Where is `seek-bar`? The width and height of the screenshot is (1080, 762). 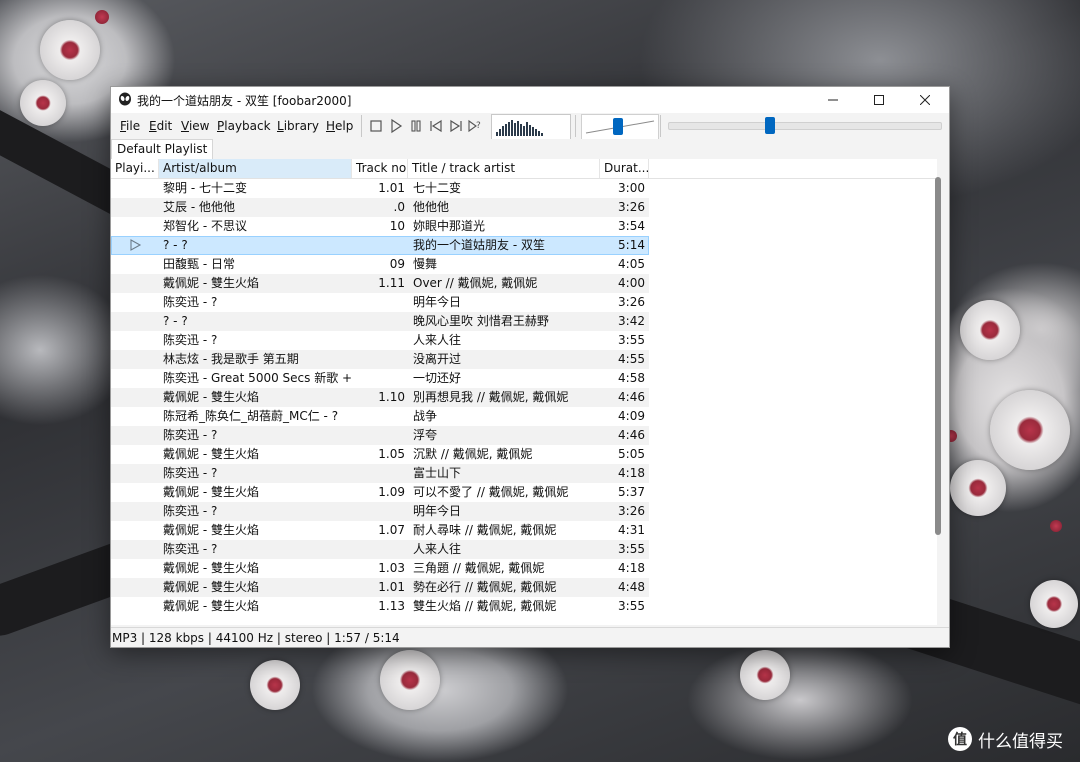
seek-bar is located at coordinates (804, 126).